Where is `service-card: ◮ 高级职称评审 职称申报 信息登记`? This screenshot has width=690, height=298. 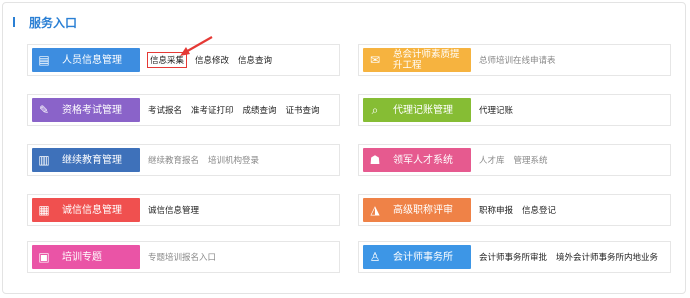
service-card: ◮ 高级职称评审 职称申报 信息登记 is located at coordinates (514, 210).